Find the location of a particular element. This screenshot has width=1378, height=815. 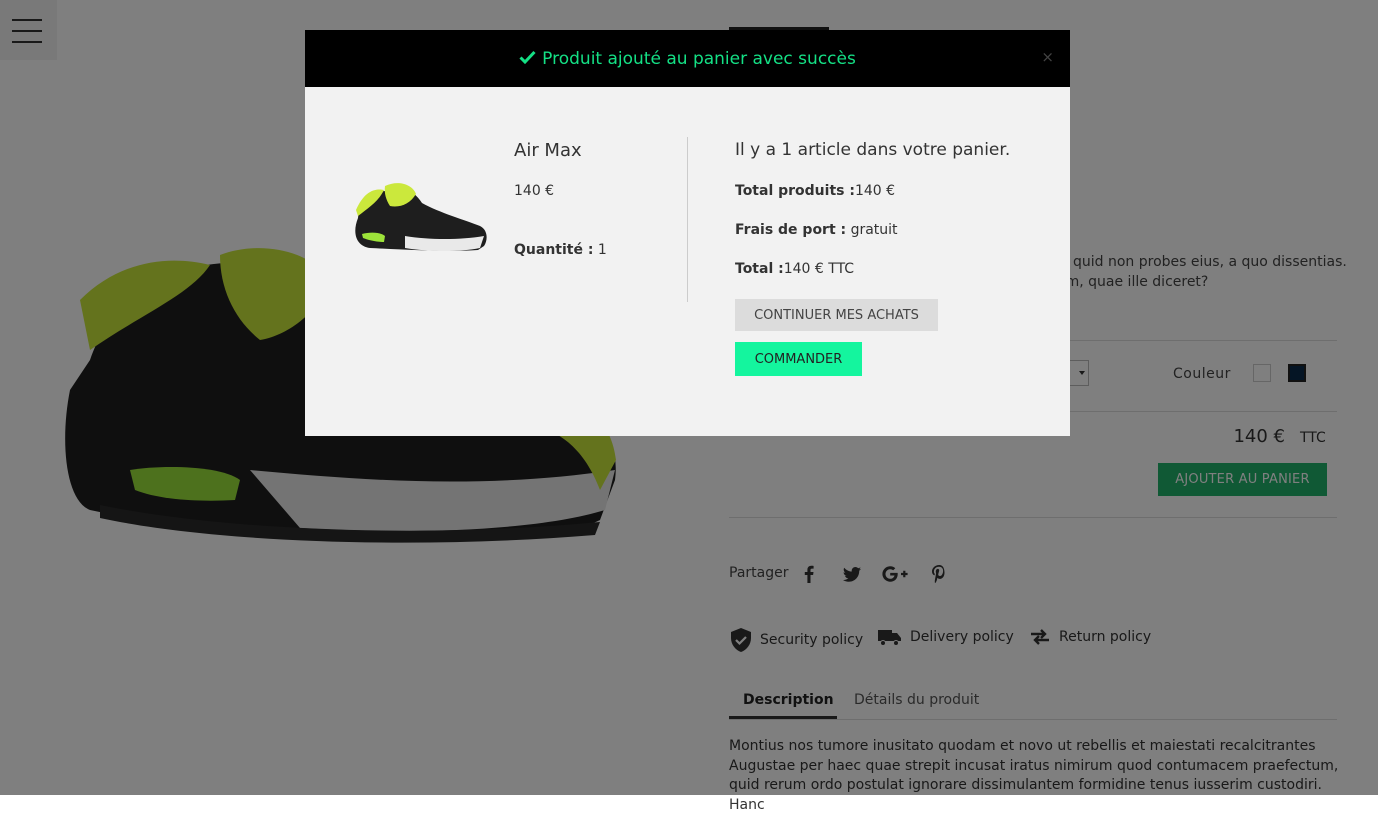

continue-shopping-button: CONTINUER MES ACHATS is located at coordinates (836, 315).